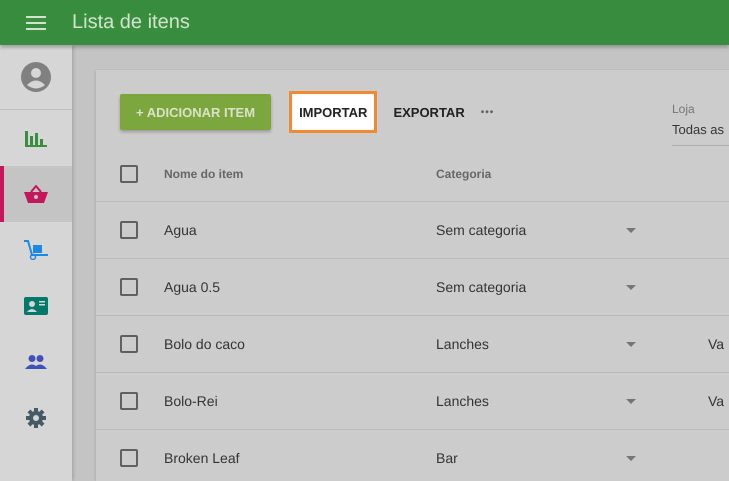 This screenshot has height=481, width=729. Describe the element at coordinates (131, 22) in the screenshot. I see `app-title: Lista de itens` at that location.